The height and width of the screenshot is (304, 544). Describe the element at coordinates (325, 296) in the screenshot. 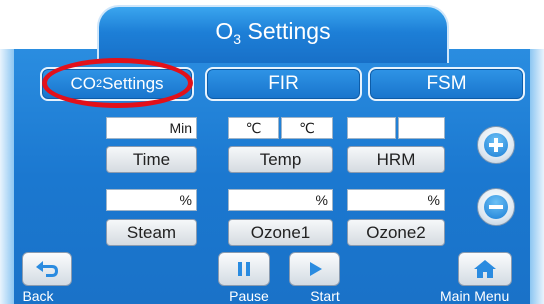

I see `start-label: Start` at that location.